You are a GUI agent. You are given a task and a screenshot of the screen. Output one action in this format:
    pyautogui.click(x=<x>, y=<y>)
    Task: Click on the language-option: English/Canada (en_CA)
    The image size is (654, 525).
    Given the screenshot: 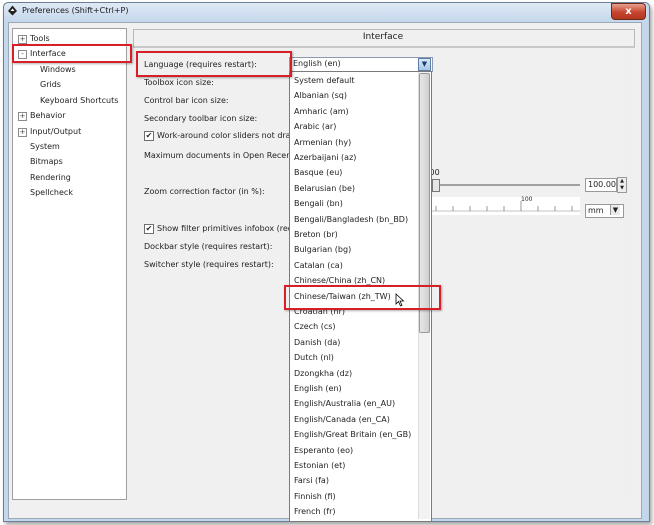 What is the action you would take?
    pyautogui.click(x=342, y=419)
    